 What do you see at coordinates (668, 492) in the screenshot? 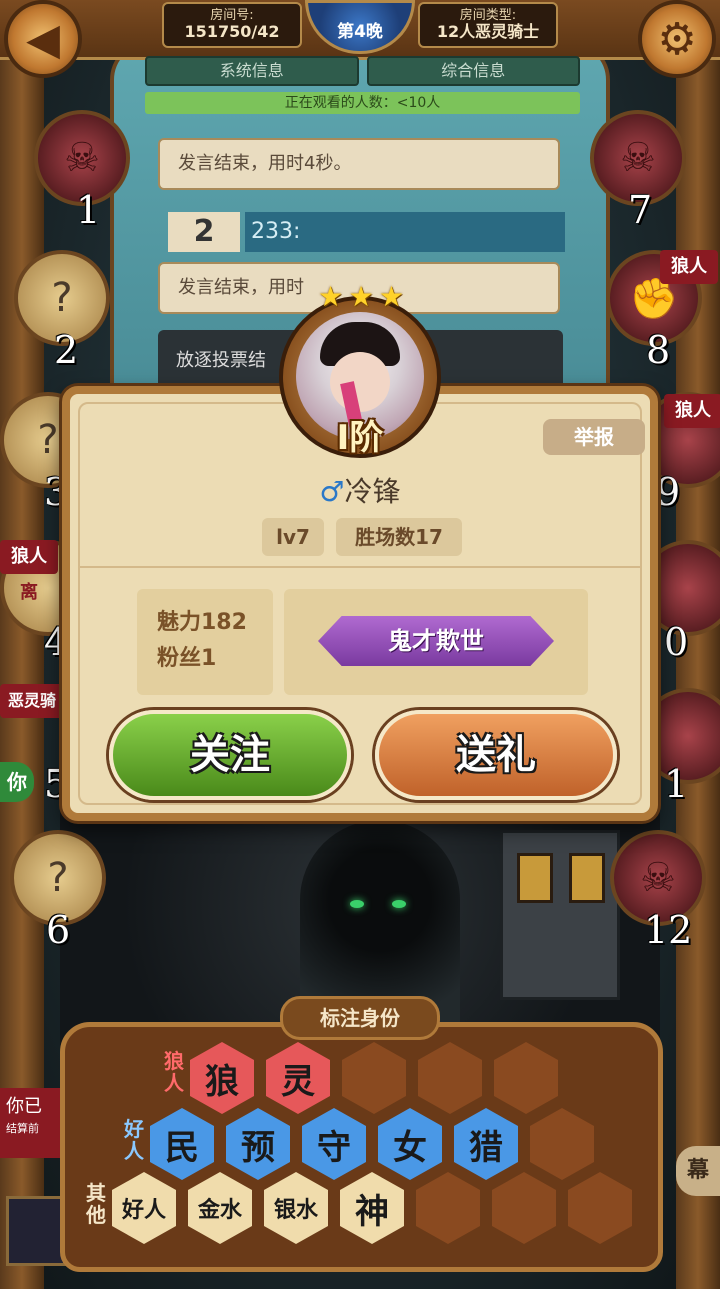
I see `seat-number: 9` at bounding box center [668, 492].